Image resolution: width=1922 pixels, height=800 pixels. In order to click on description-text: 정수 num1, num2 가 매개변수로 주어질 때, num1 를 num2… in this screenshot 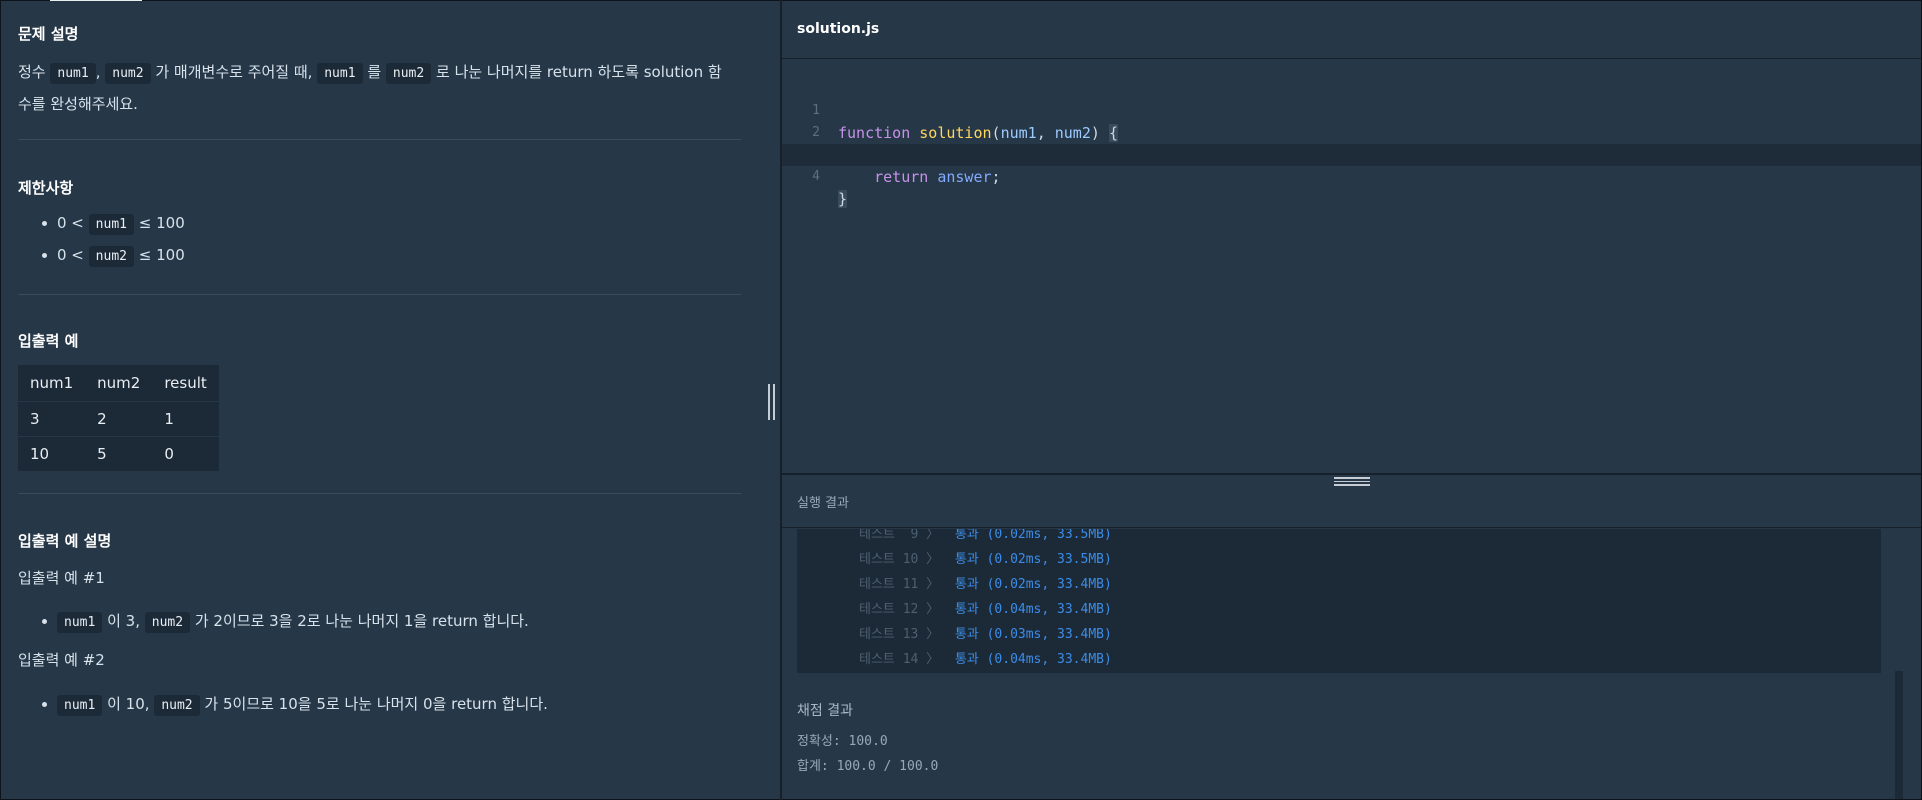, I will do `click(379, 88)`.